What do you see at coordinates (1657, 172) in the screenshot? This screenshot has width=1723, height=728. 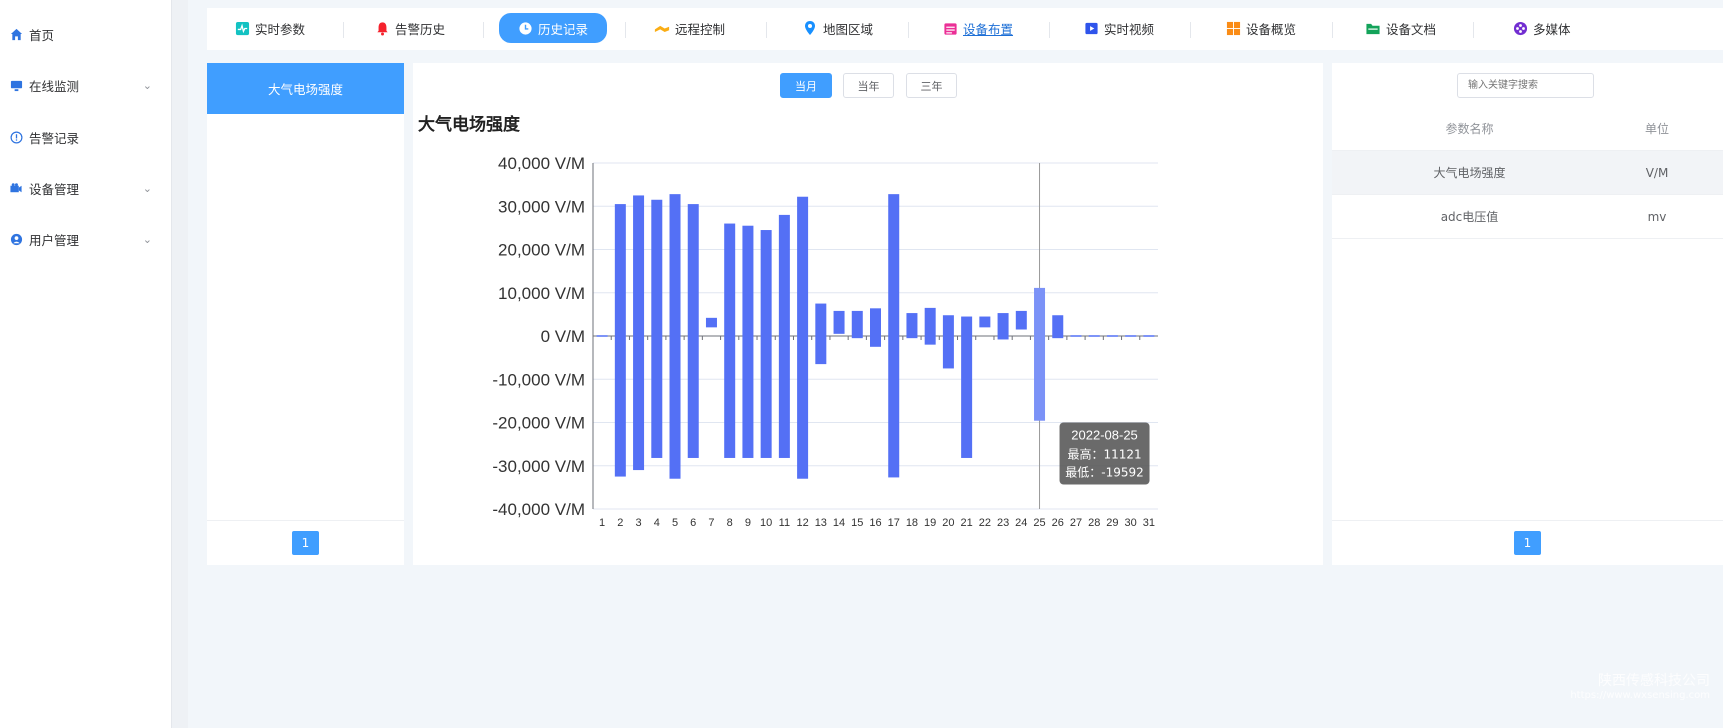 I see `cell-unit: V/M` at bounding box center [1657, 172].